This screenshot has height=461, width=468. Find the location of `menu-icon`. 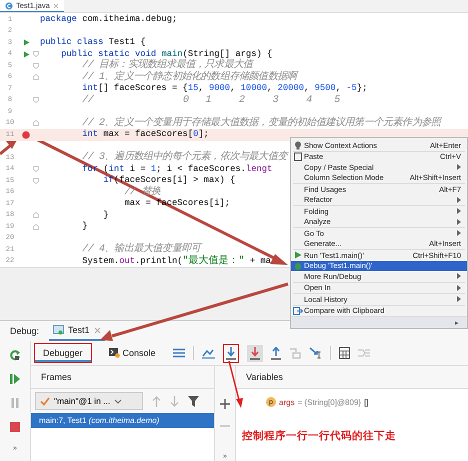

menu-icon is located at coordinates (178, 353).